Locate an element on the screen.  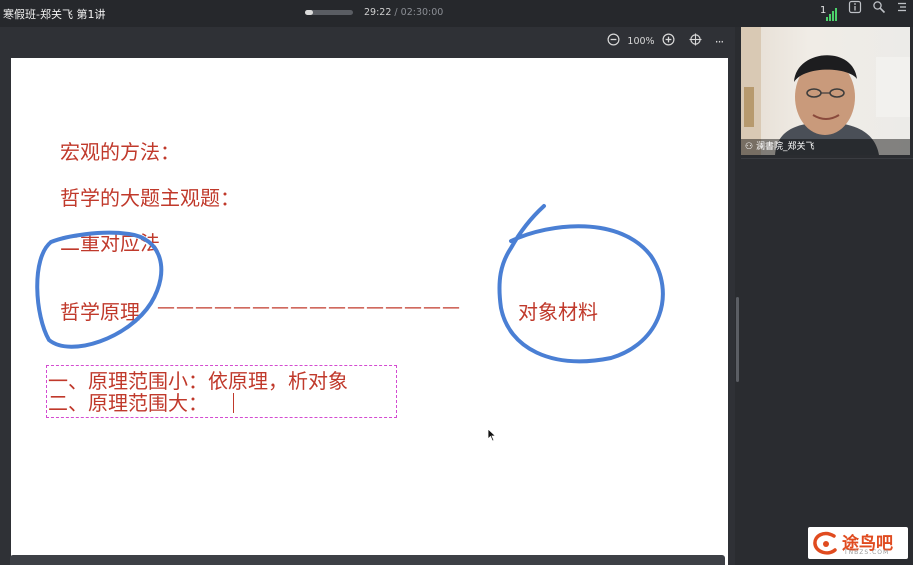
ink-circle-left is located at coordinates (99, 289).